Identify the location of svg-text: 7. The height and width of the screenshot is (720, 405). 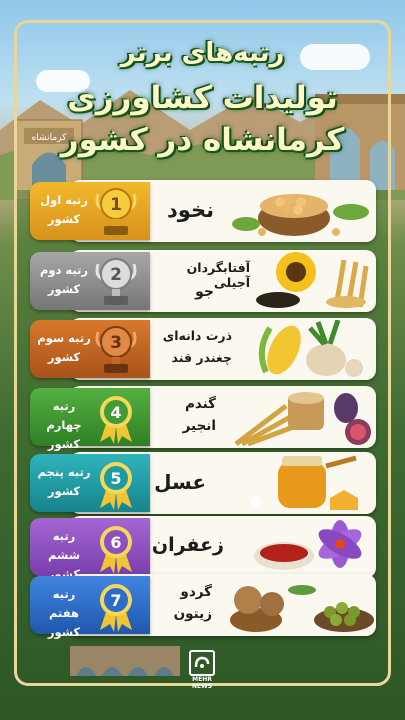
(115, 600).